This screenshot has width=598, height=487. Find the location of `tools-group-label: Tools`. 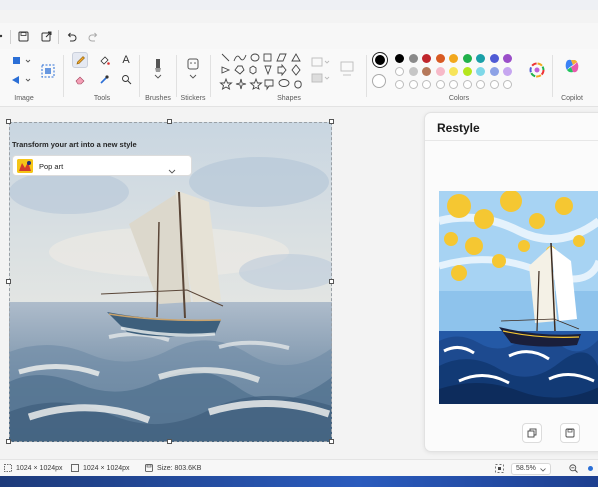

tools-group-label: Tools is located at coordinates (102, 98).